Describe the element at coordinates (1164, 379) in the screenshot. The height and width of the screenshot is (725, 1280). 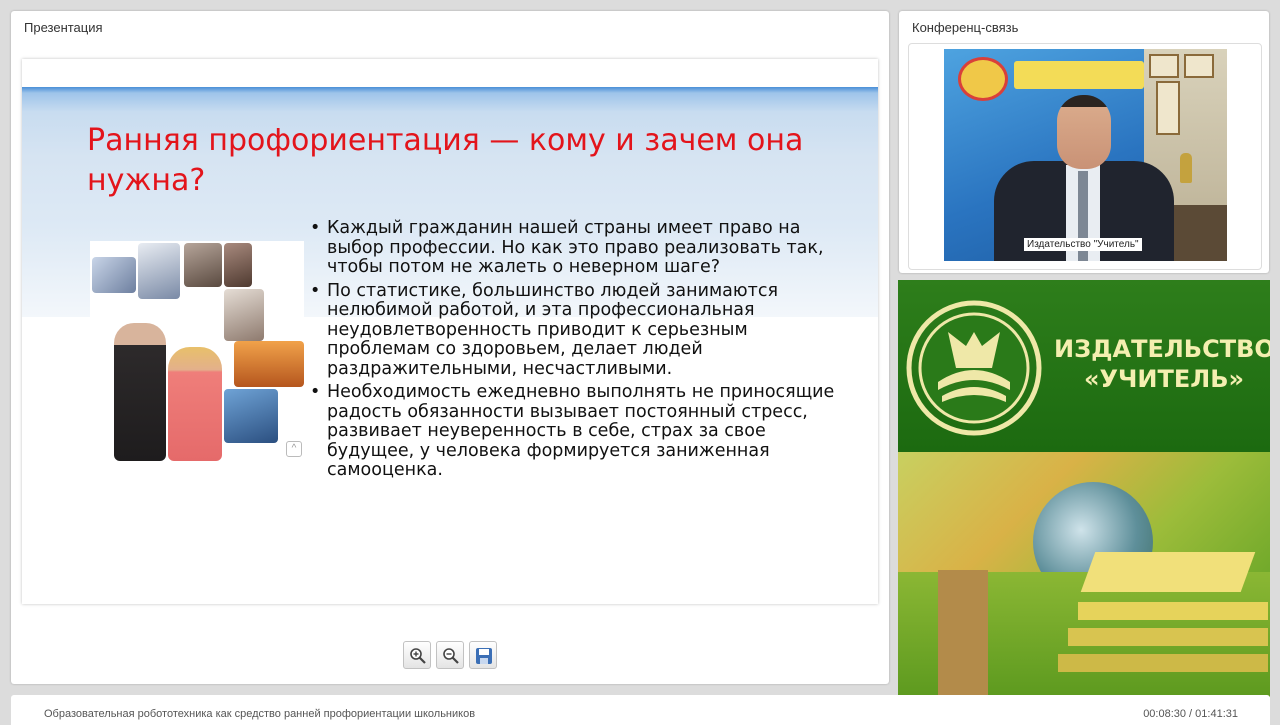
I see `publisher-name-line2: «УЧИТЕЛЬ»` at that location.